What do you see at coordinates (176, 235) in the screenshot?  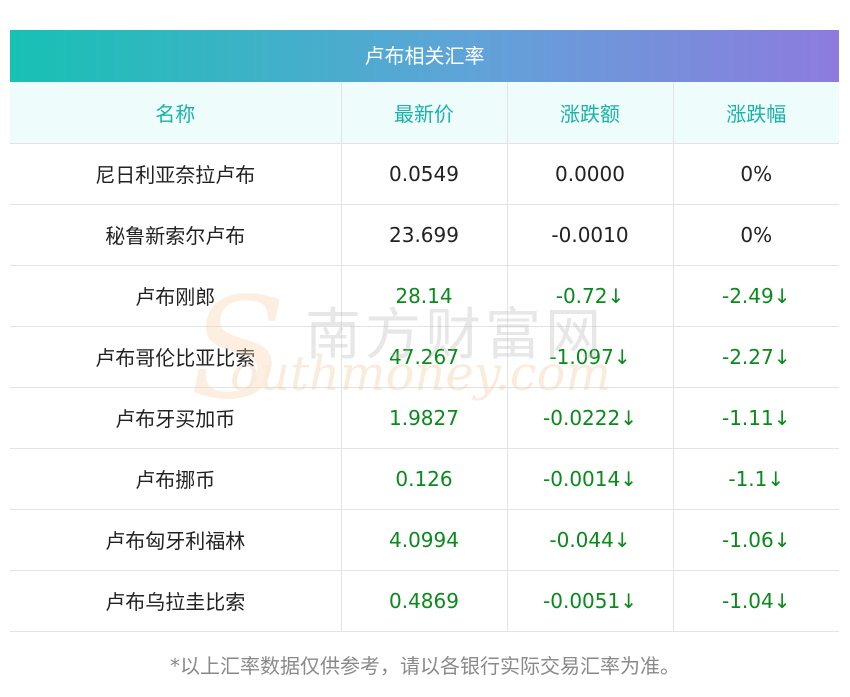 I see `cell-name: 秘鲁新索尔卢布` at bounding box center [176, 235].